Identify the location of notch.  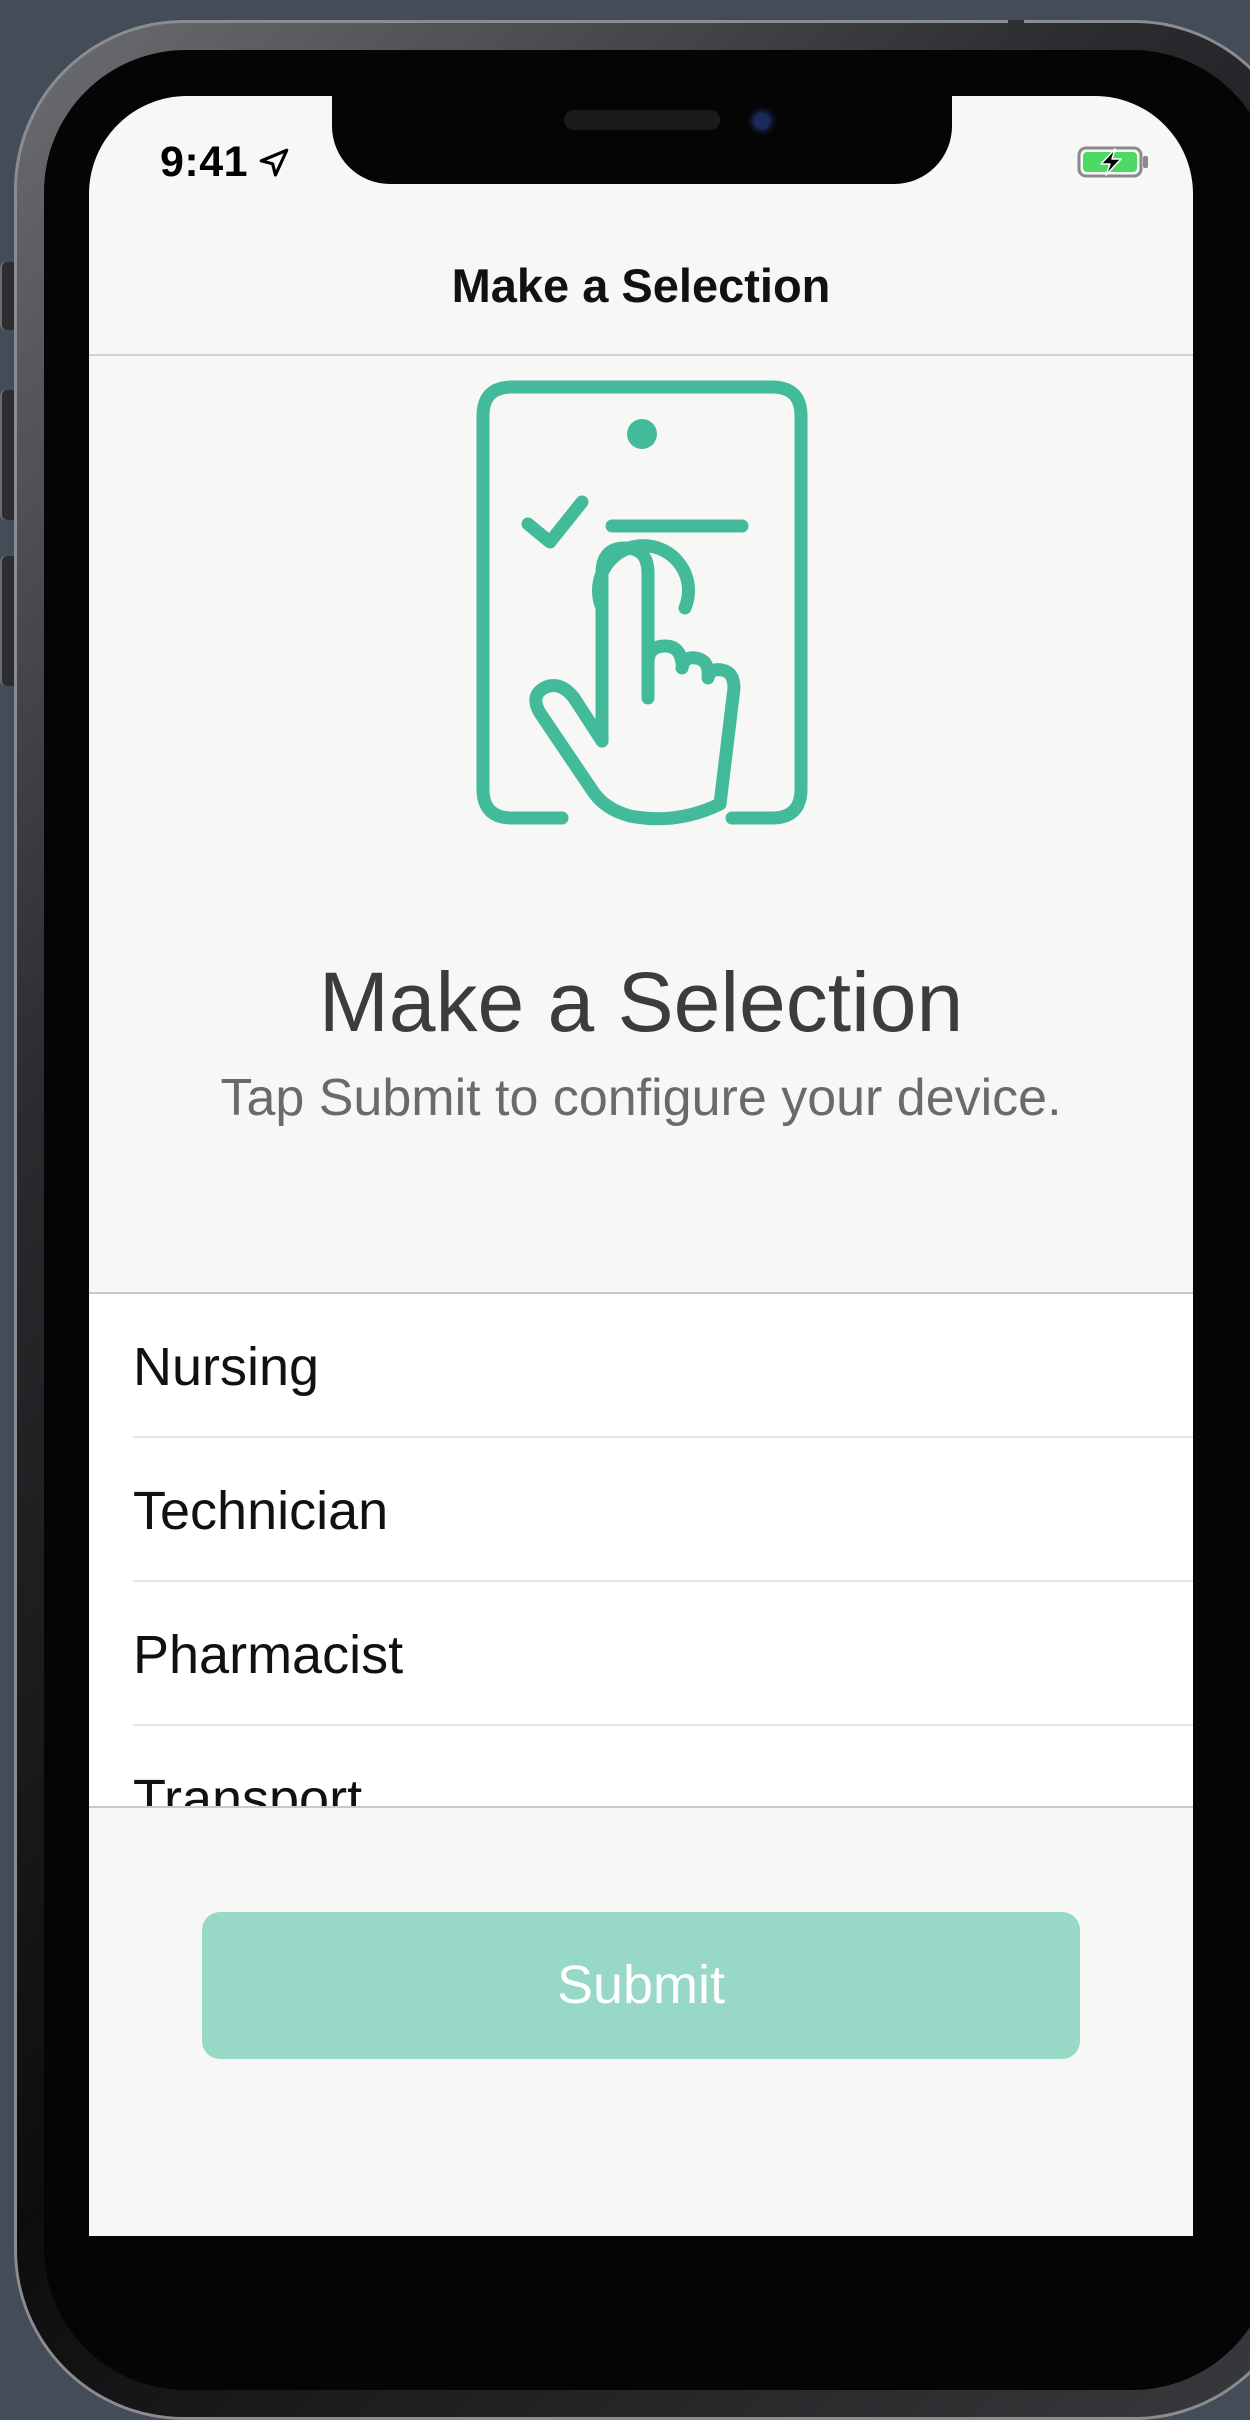
(642, 140).